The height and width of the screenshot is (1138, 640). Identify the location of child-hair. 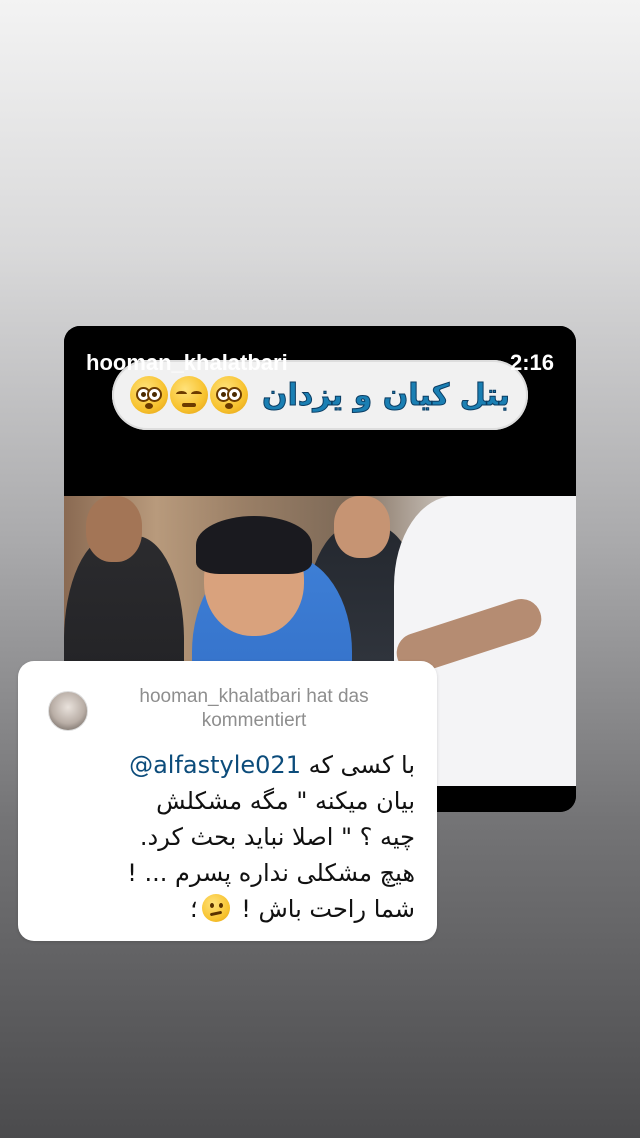
(254, 545).